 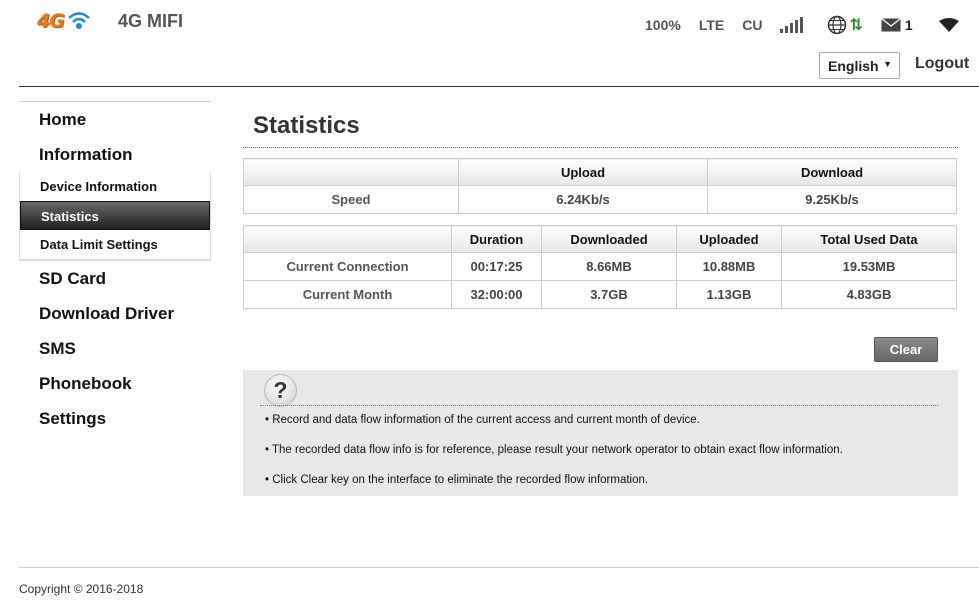 What do you see at coordinates (609, 239) in the screenshot?
I see `table-header-cell: Downloaded` at bounding box center [609, 239].